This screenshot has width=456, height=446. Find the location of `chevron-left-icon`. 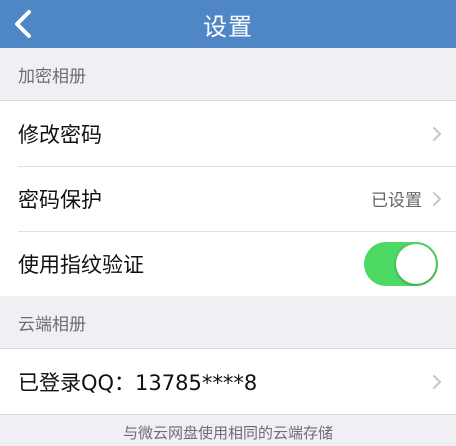

chevron-left-icon is located at coordinates (23, 24).